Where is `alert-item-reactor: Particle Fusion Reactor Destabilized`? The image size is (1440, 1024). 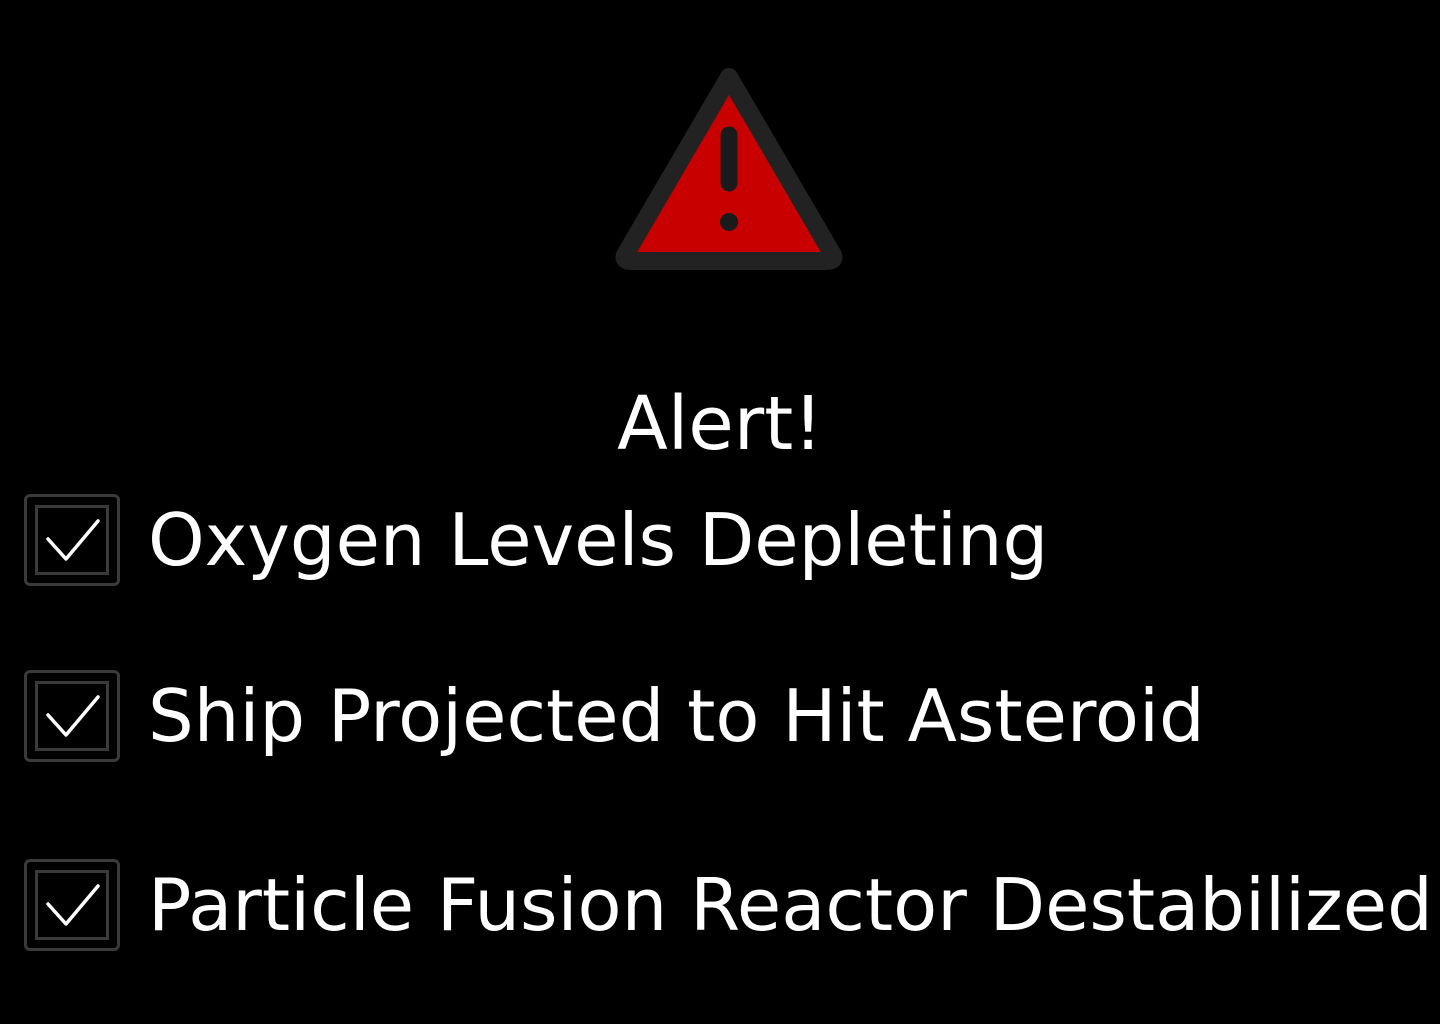 alert-item-reactor: Particle Fusion Reactor Destabilized is located at coordinates (728, 905).